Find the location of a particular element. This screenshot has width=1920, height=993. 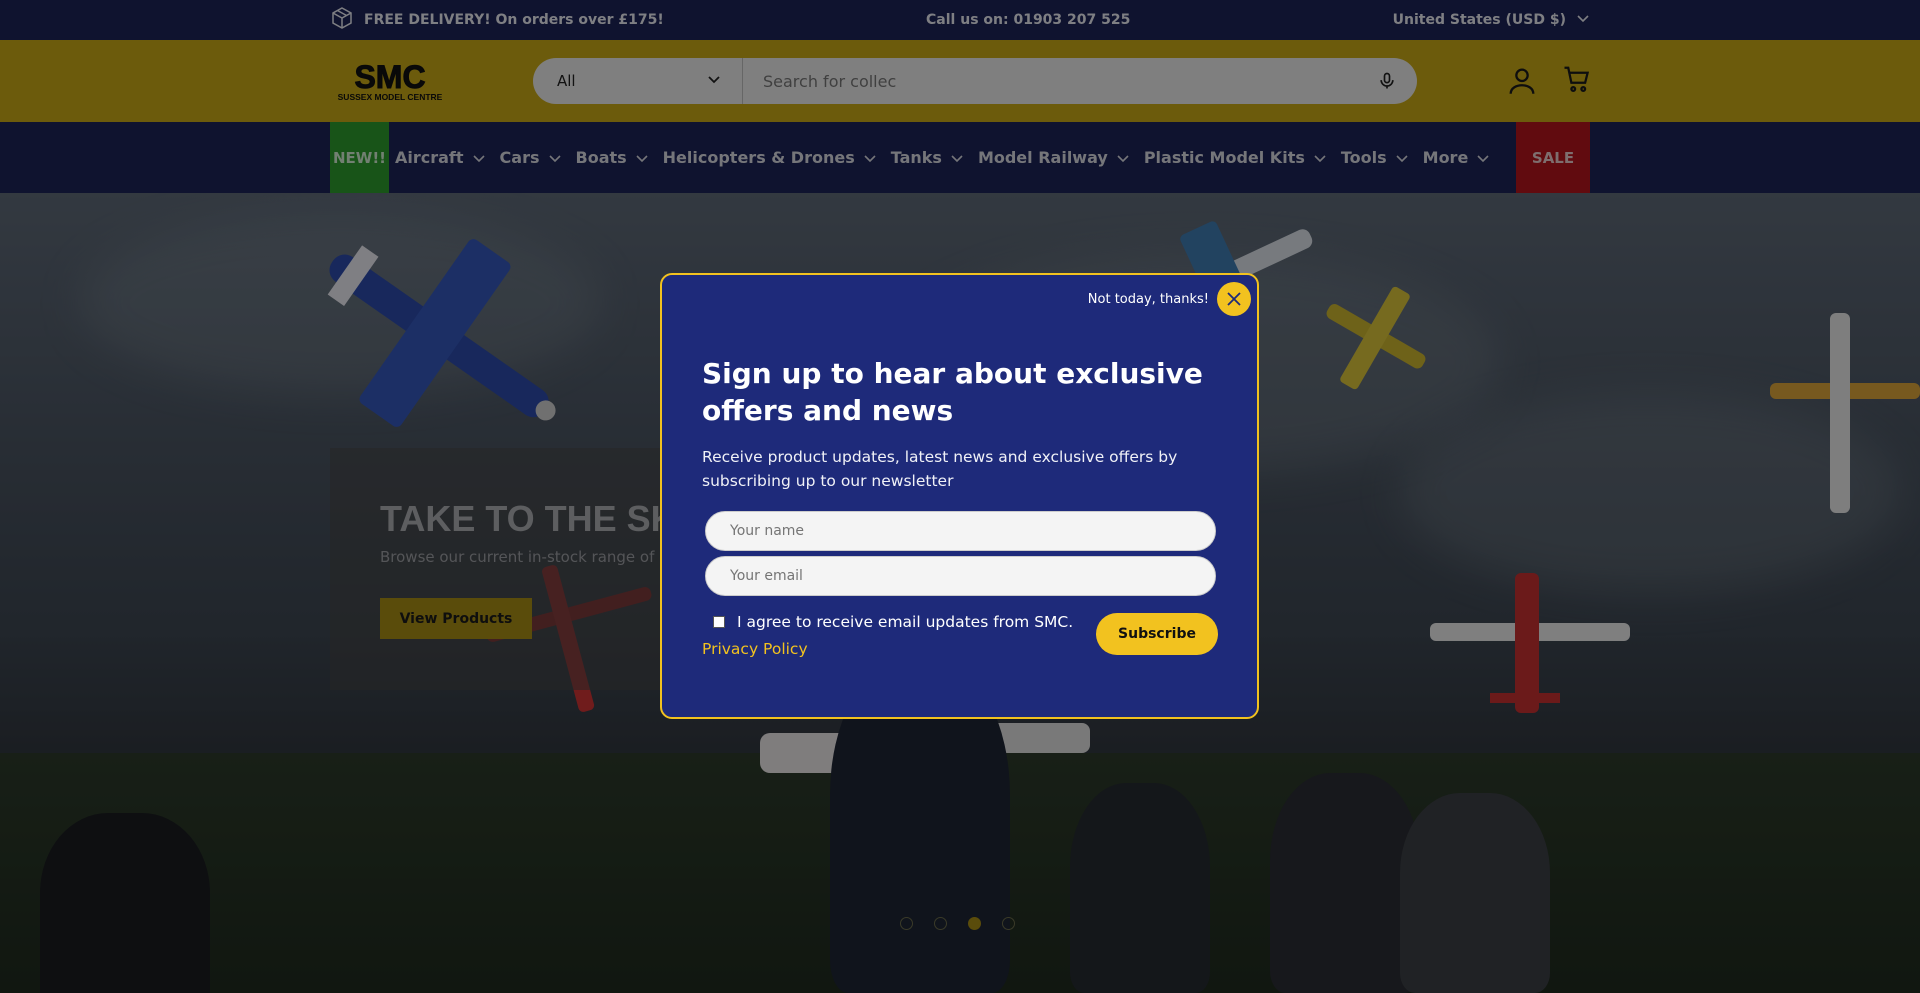

not-today-link: Not today, thanks! is located at coordinates (1148, 299).